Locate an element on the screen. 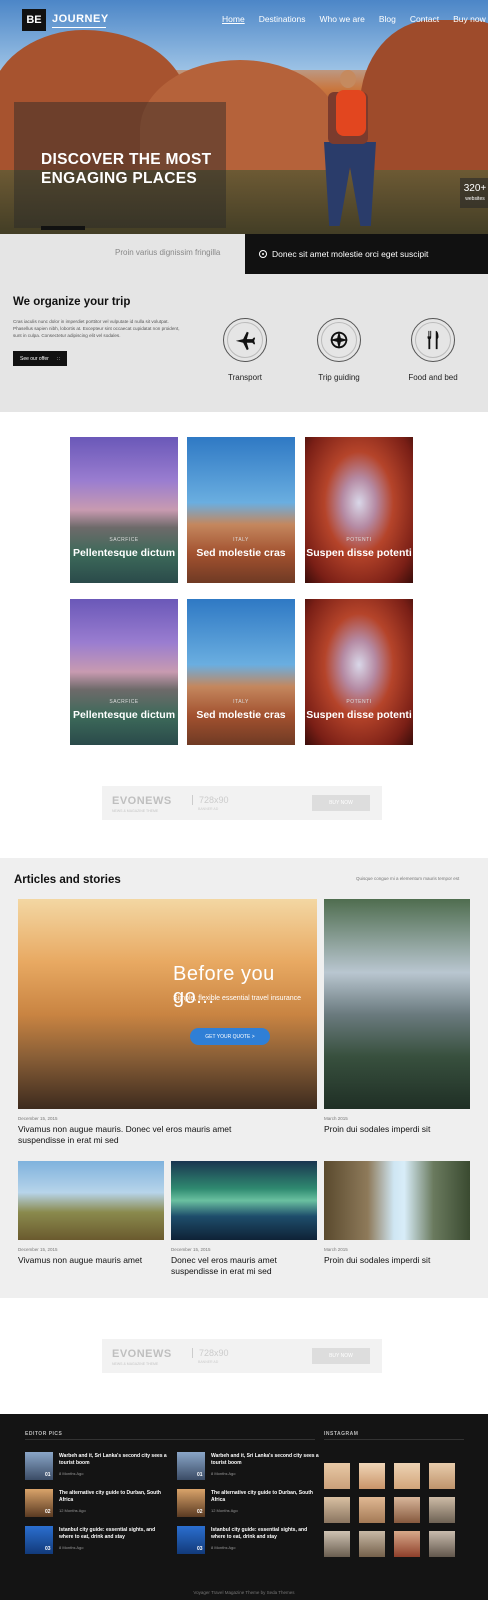 The height and width of the screenshot is (1600, 488). service-label: Transport is located at coordinates (245, 377).